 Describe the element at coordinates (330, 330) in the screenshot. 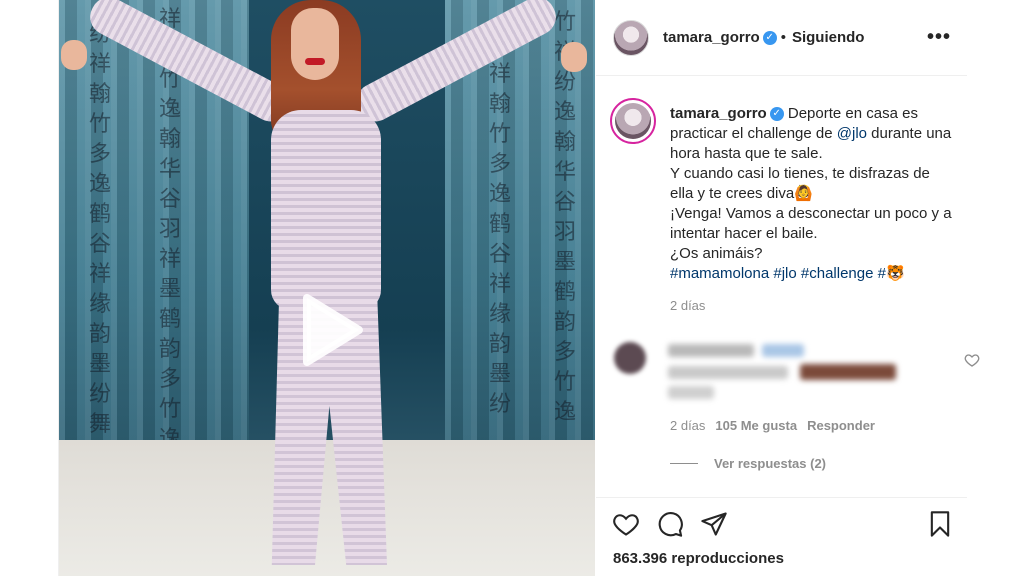

I see `play-icon` at that location.